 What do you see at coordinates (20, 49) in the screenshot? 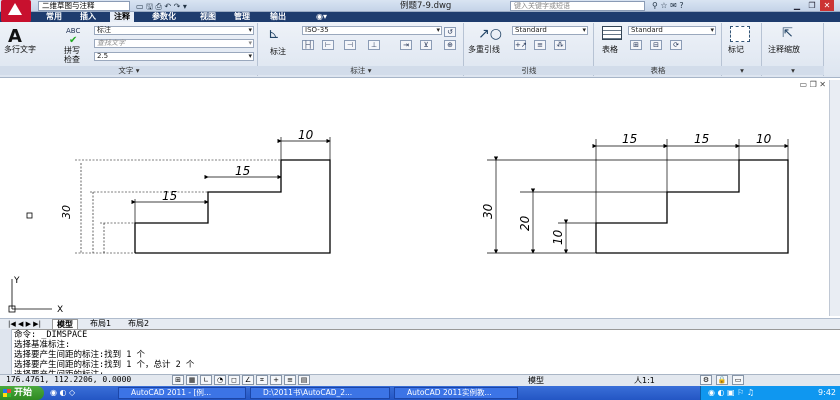
I see `multiline-text-button: 多行文字` at bounding box center [20, 49].